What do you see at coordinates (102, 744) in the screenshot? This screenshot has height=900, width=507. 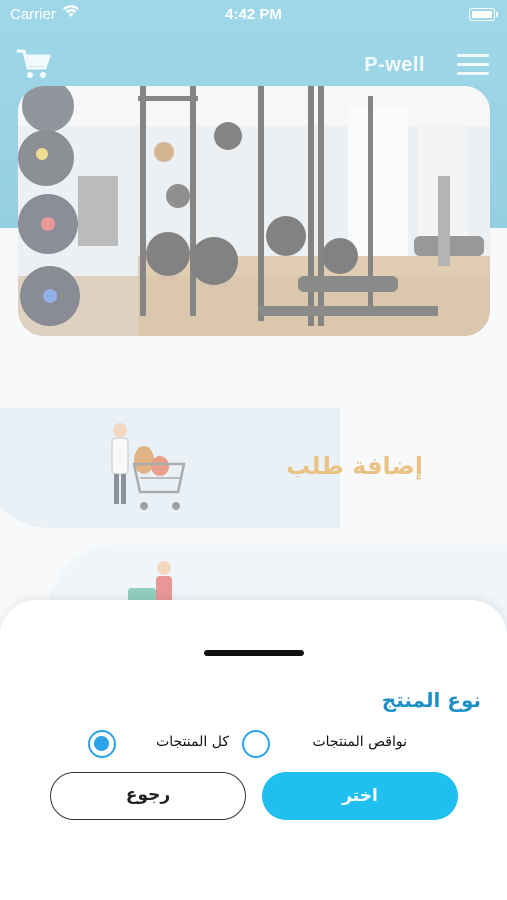 I see `radio-all-products` at bounding box center [102, 744].